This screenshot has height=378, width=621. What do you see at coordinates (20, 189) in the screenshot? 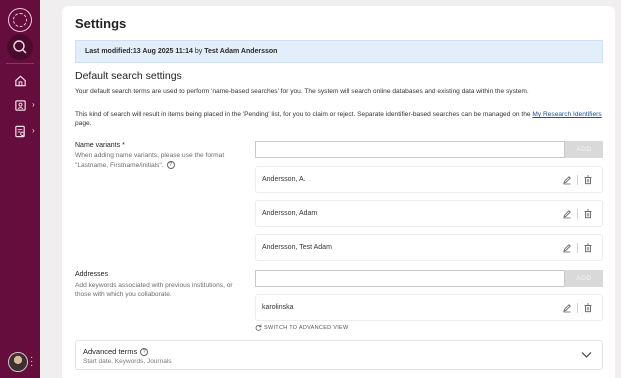
I see `sidebar: › › · · ·` at bounding box center [20, 189].